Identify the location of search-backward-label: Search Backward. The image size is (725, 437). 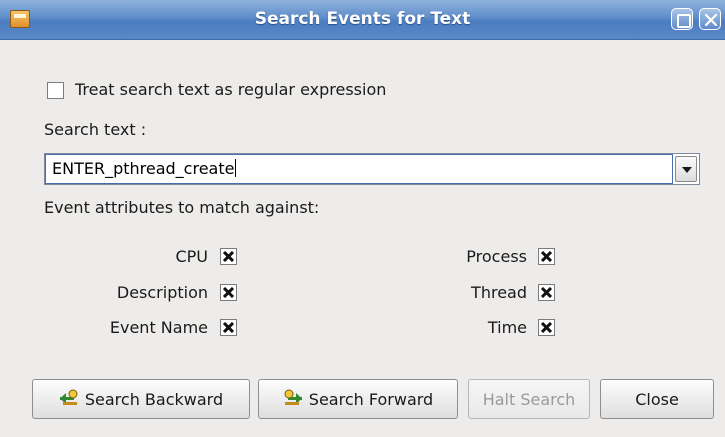
(154, 399).